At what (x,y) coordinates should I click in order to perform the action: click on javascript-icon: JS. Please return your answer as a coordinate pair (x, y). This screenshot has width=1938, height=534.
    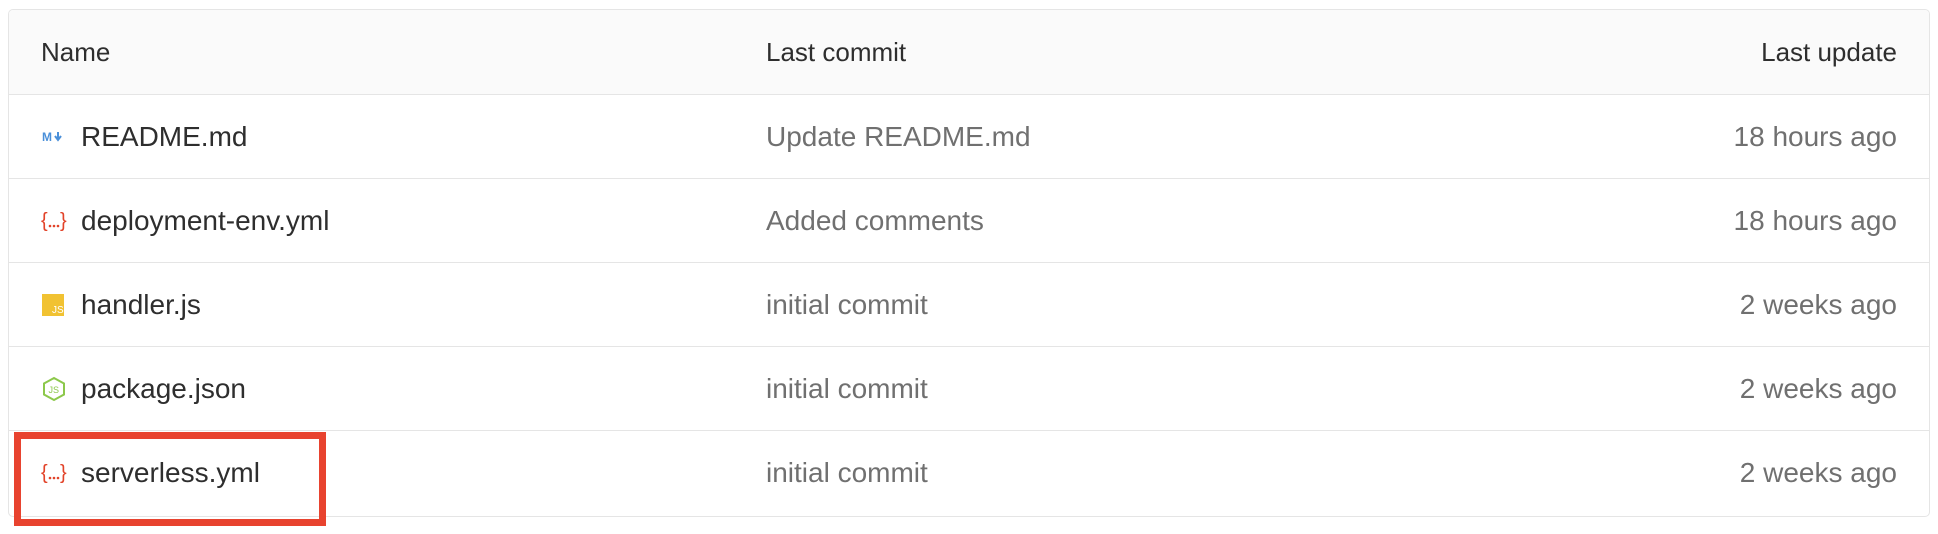
    Looking at the image, I should click on (54, 305).